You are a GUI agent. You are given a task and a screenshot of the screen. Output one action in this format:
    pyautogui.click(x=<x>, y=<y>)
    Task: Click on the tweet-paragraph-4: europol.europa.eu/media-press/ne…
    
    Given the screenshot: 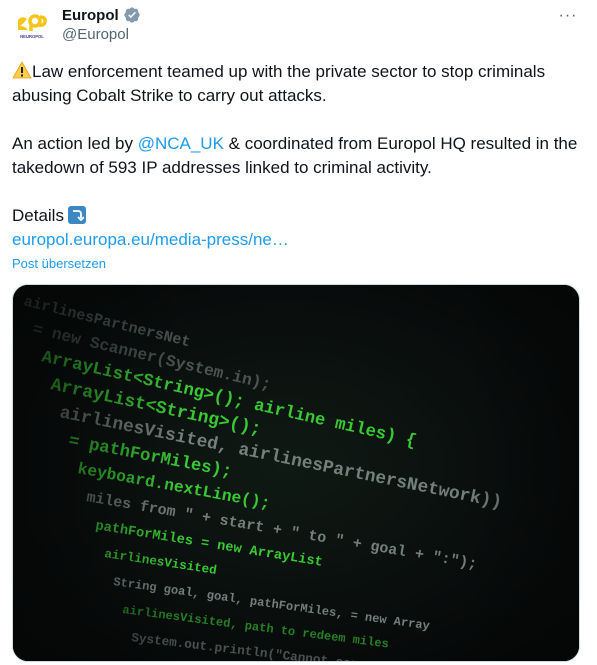 What is the action you would take?
    pyautogui.click(x=297, y=240)
    